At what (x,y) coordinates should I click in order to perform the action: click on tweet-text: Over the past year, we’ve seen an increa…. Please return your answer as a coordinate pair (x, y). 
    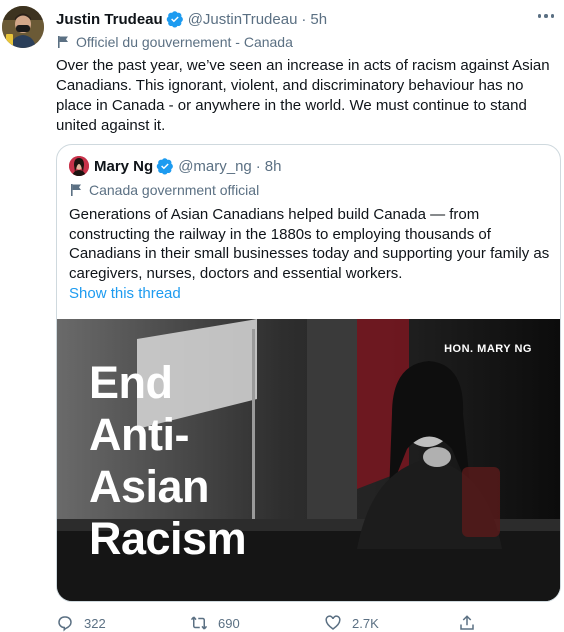
    Looking at the image, I should click on (303, 95).